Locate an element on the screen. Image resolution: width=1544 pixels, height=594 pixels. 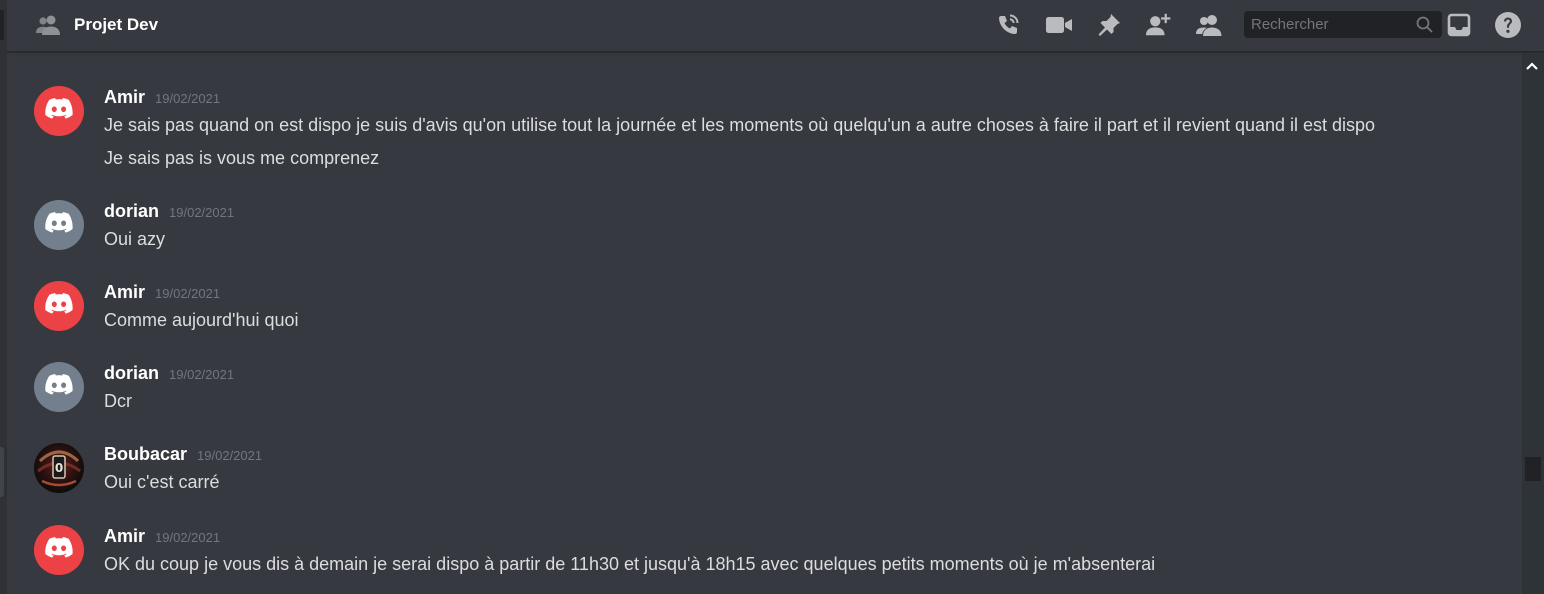
scroll-thumb is located at coordinates (1533, 469).